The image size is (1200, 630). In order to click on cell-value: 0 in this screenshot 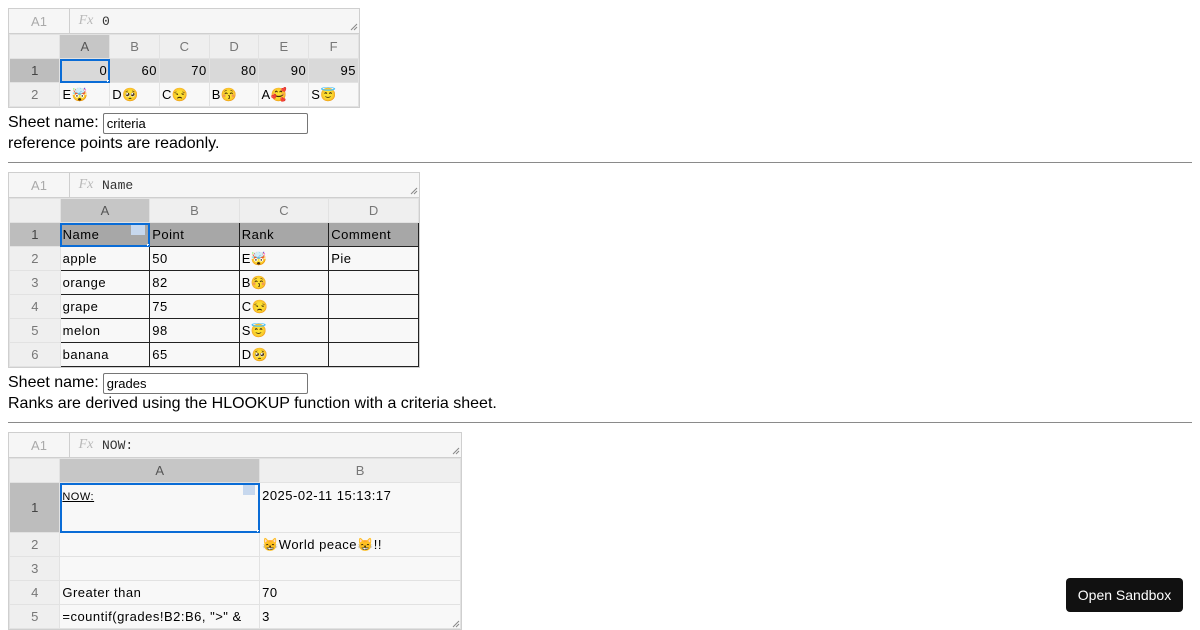, I will do `click(103, 70)`.